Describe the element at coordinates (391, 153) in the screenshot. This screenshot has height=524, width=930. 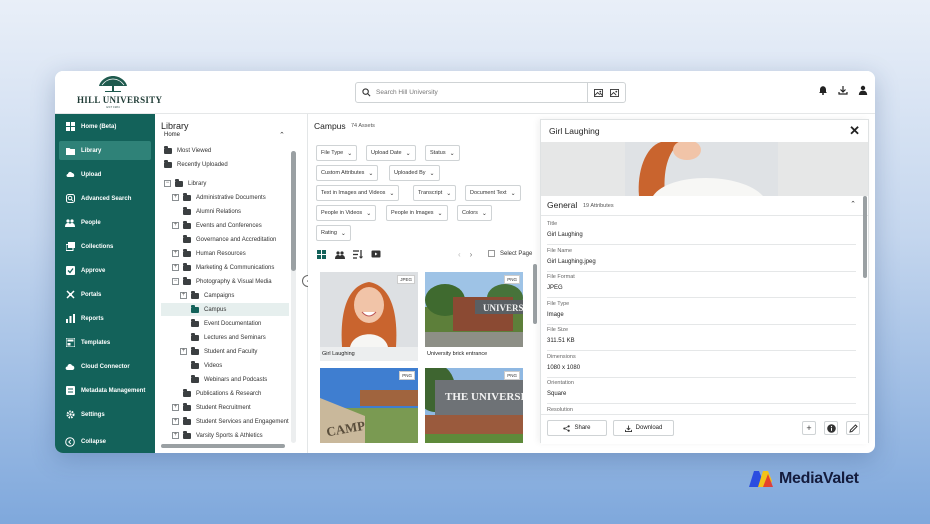
I see `filter-dropdown: Upload Date ⌄` at that location.